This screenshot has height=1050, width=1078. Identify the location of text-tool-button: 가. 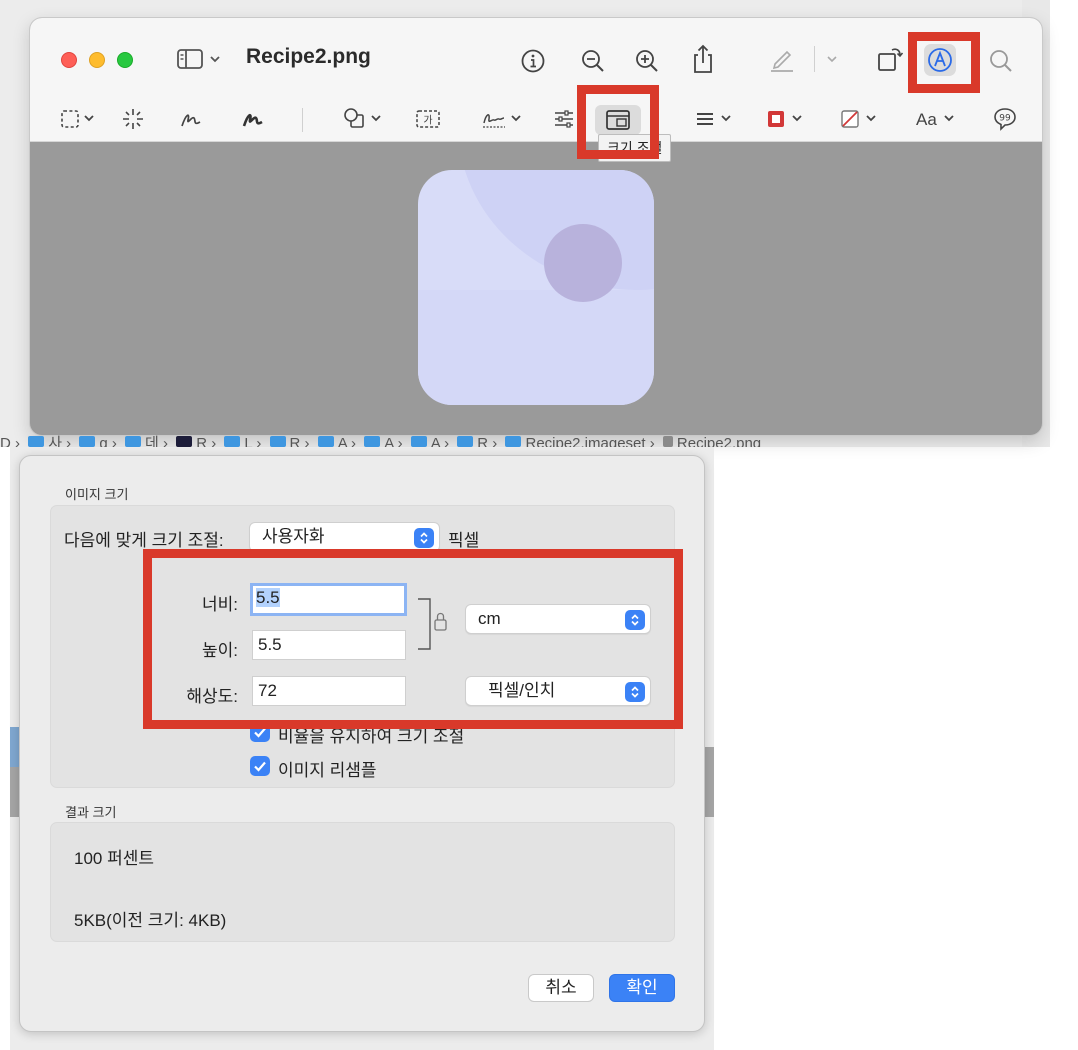
(428, 119).